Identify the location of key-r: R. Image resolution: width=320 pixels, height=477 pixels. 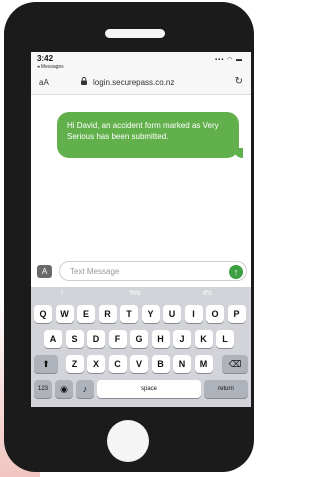
(107, 314).